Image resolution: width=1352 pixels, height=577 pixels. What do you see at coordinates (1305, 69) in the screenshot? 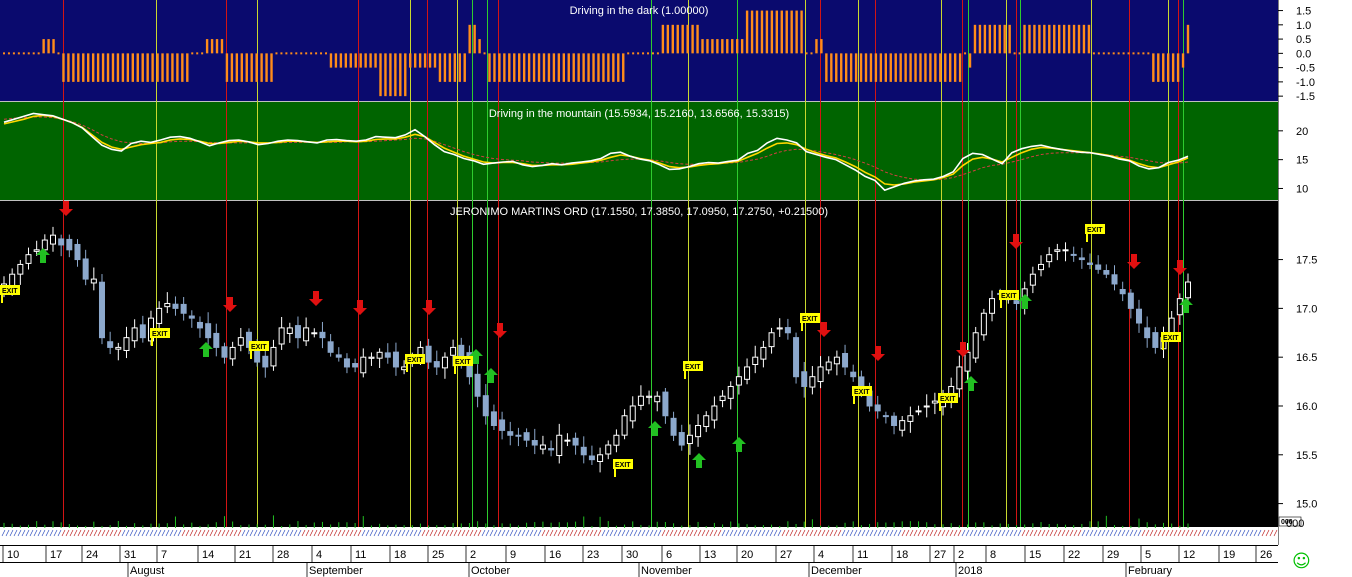
I see `y-tick-label: -0.5` at bounding box center [1305, 69].